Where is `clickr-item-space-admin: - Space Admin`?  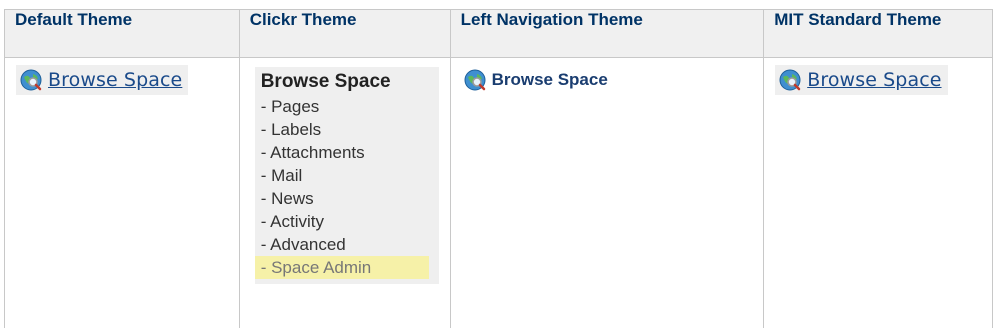
clickr-item-space-admin: - Space Admin is located at coordinates (341, 267).